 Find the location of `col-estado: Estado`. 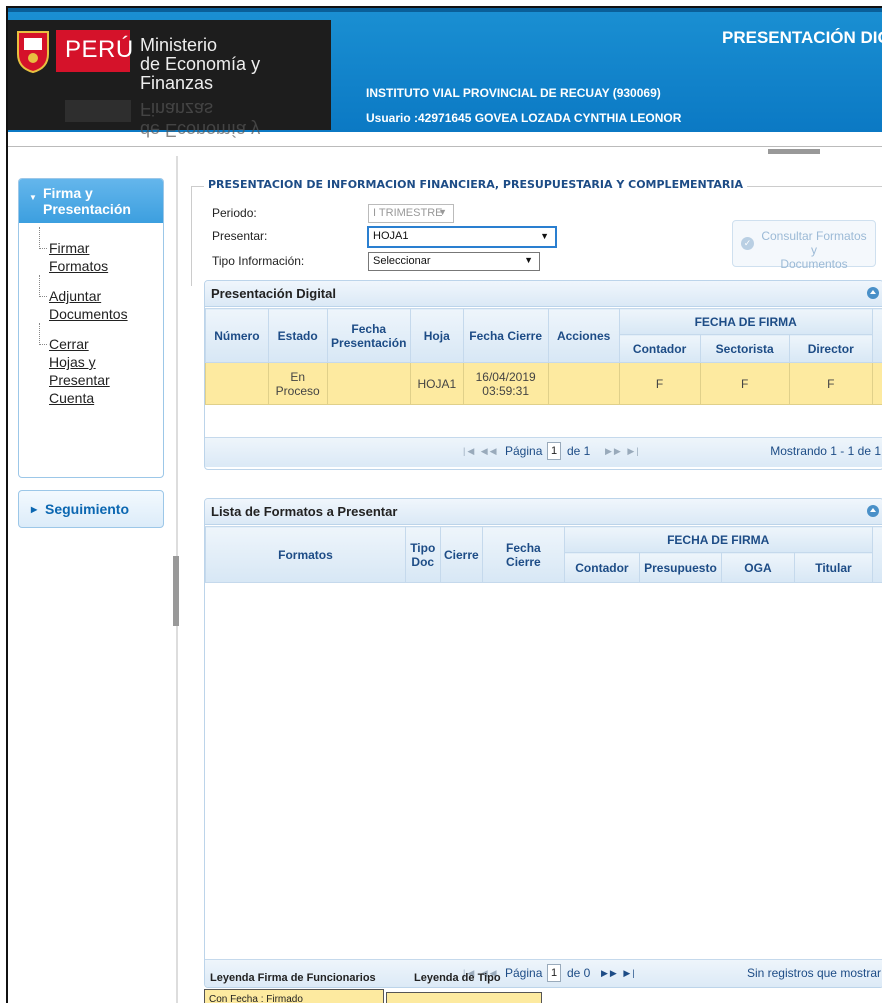

col-estado: Estado is located at coordinates (297, 335).